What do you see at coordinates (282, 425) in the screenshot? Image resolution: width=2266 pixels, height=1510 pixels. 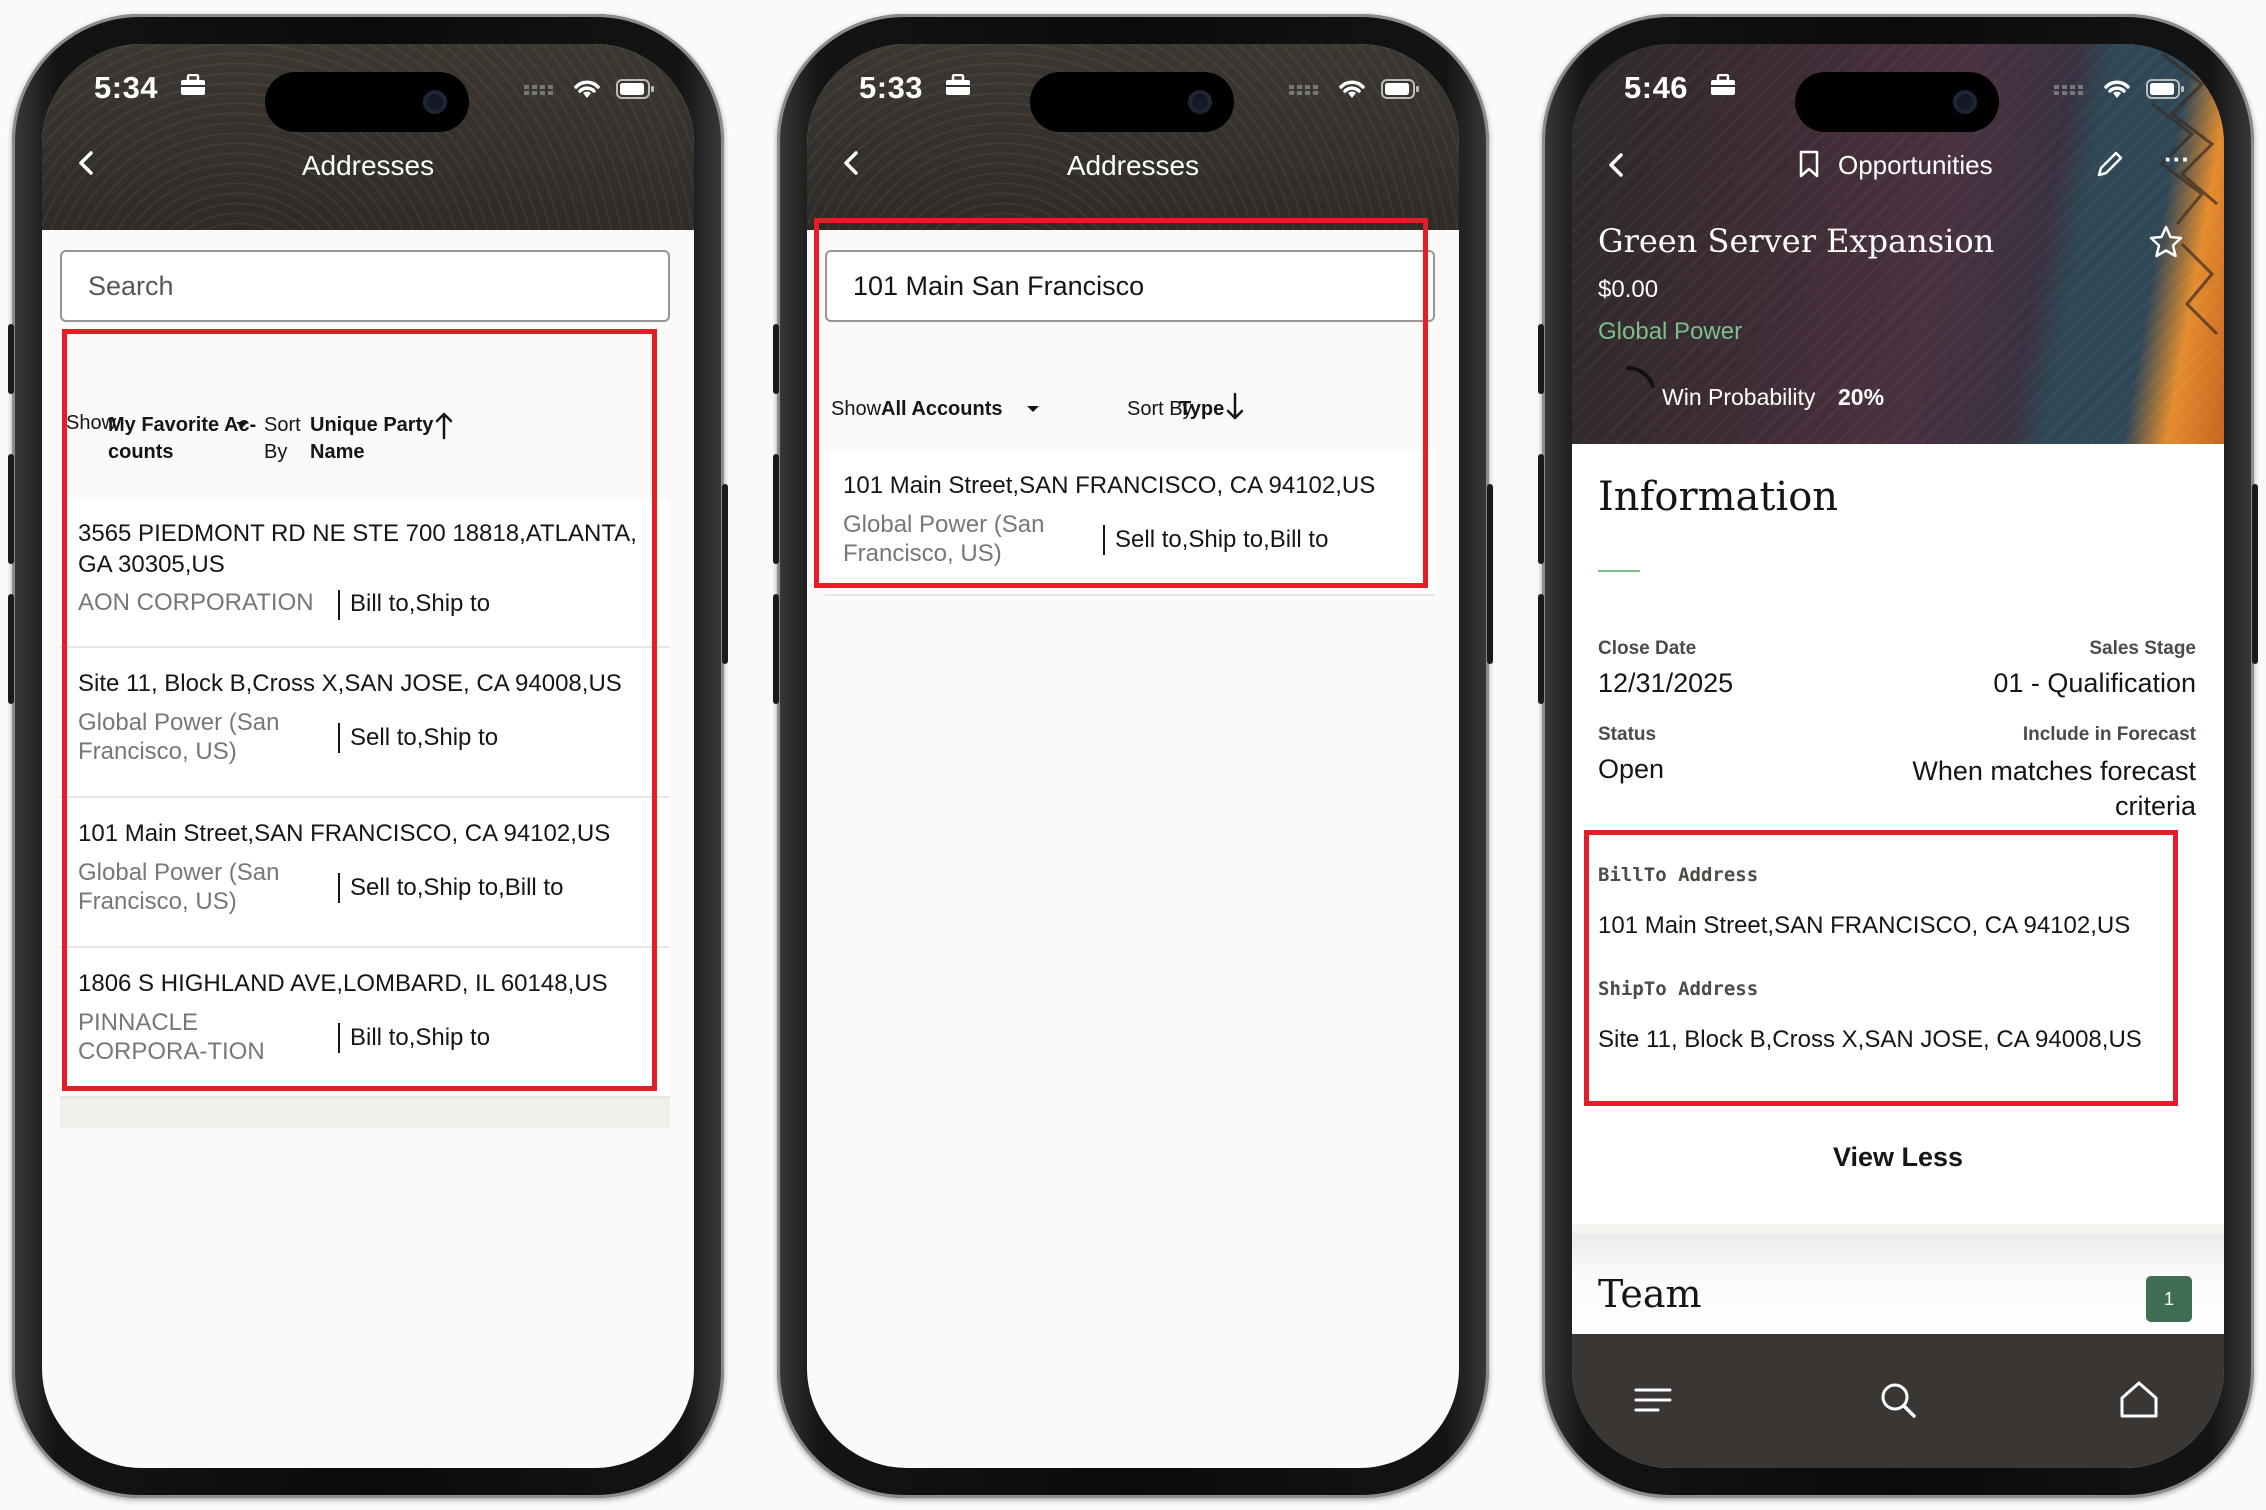 I see `sort-label-line1: Sort` at bounding box center [282, 425].